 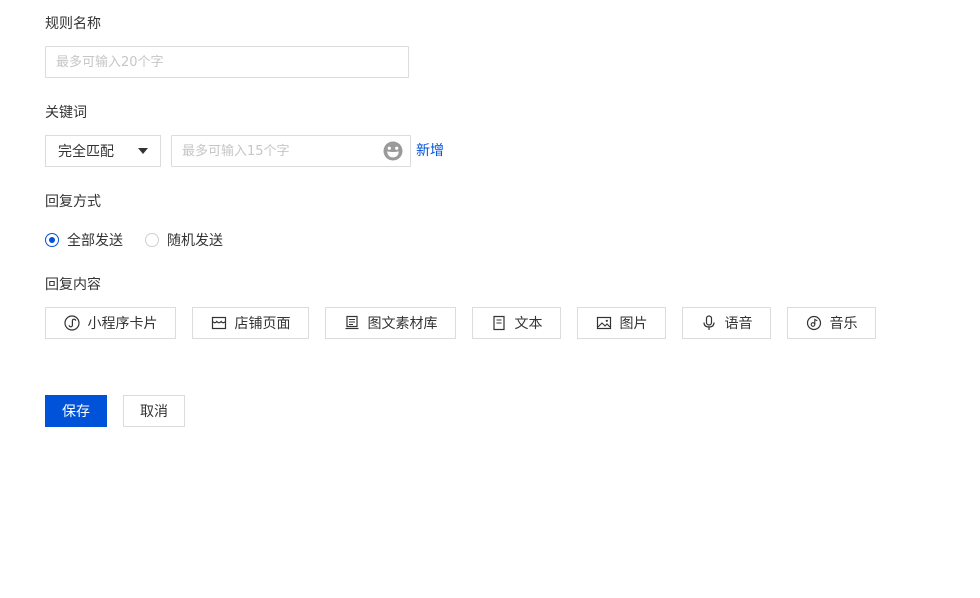 What do you see at coordinates (262, 324) in the screenshot?
I see `type-store-page-label: 店铺页面` at bounding box center [262, 324].